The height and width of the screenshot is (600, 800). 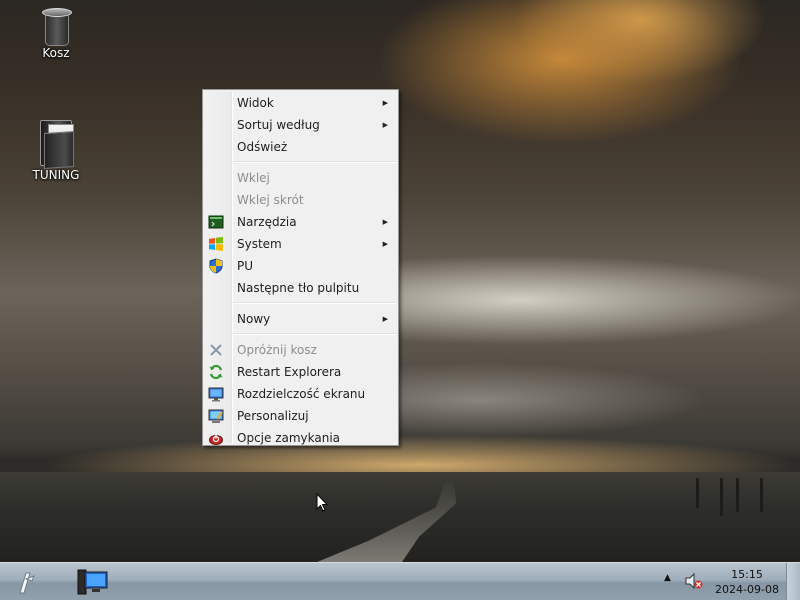 I want to click on clock-date: 2024-09-08, so click(x=747, y=589).